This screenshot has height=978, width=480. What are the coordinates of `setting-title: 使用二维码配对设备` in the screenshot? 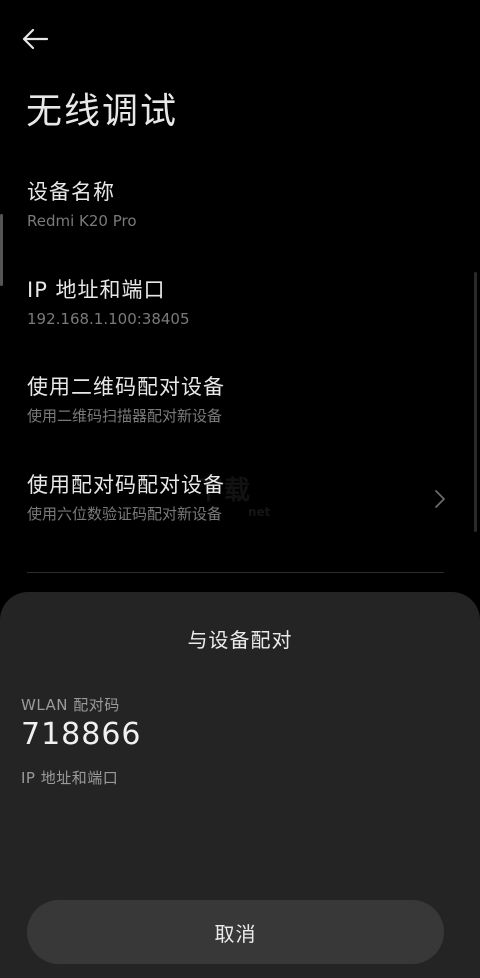 It's located at (126, 387).